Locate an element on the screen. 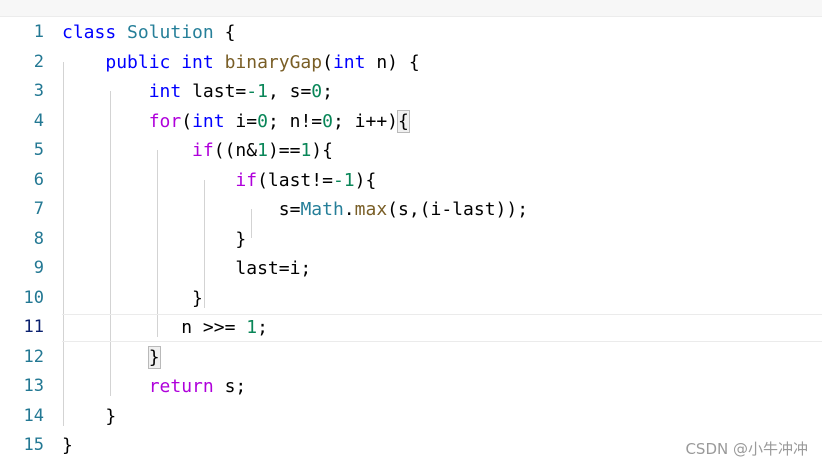  code-line: 8 } is located at coordinates (411, 240).